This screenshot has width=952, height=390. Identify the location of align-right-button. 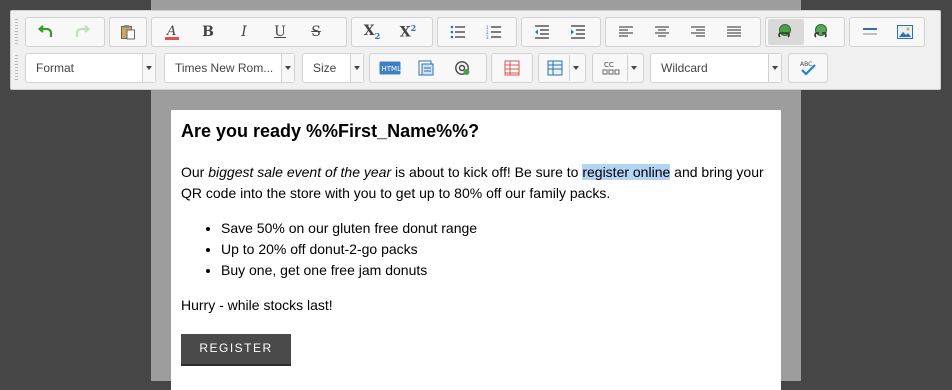
(698, 32).